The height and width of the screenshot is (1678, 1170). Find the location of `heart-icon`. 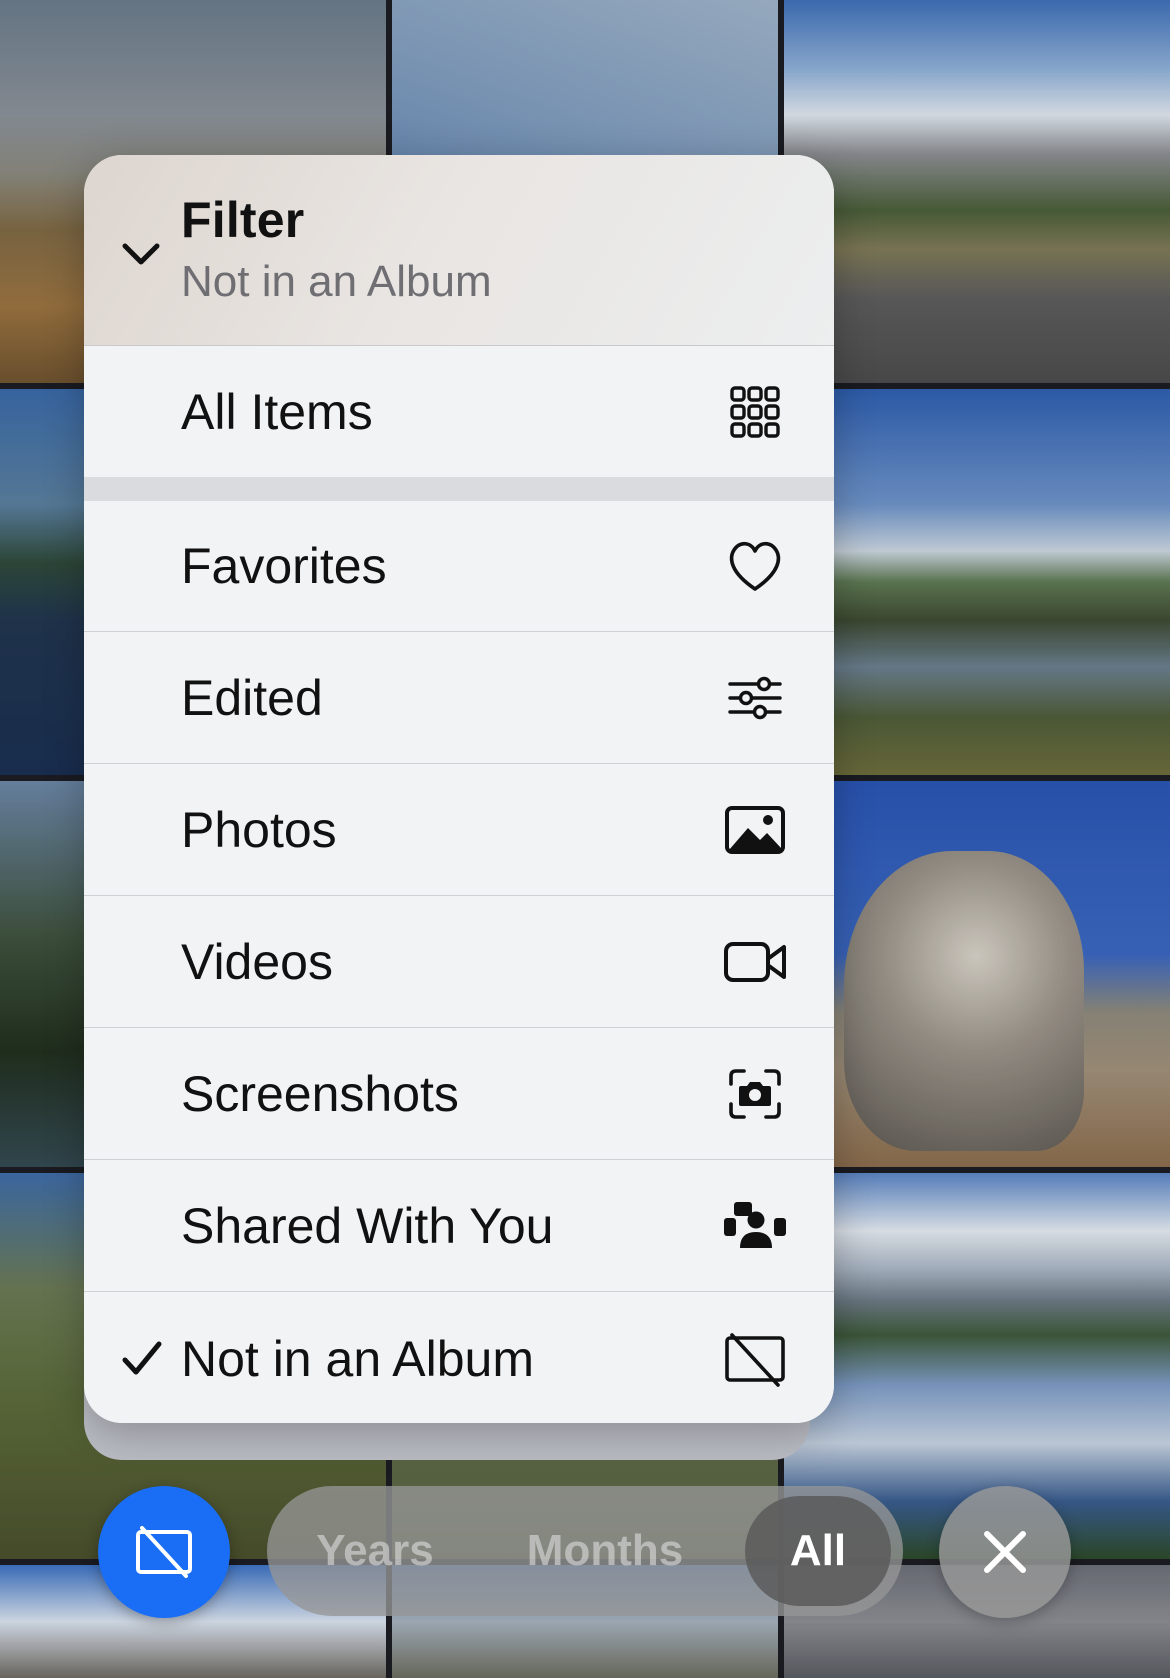

heart-icon is located at coordinates (755, 566).